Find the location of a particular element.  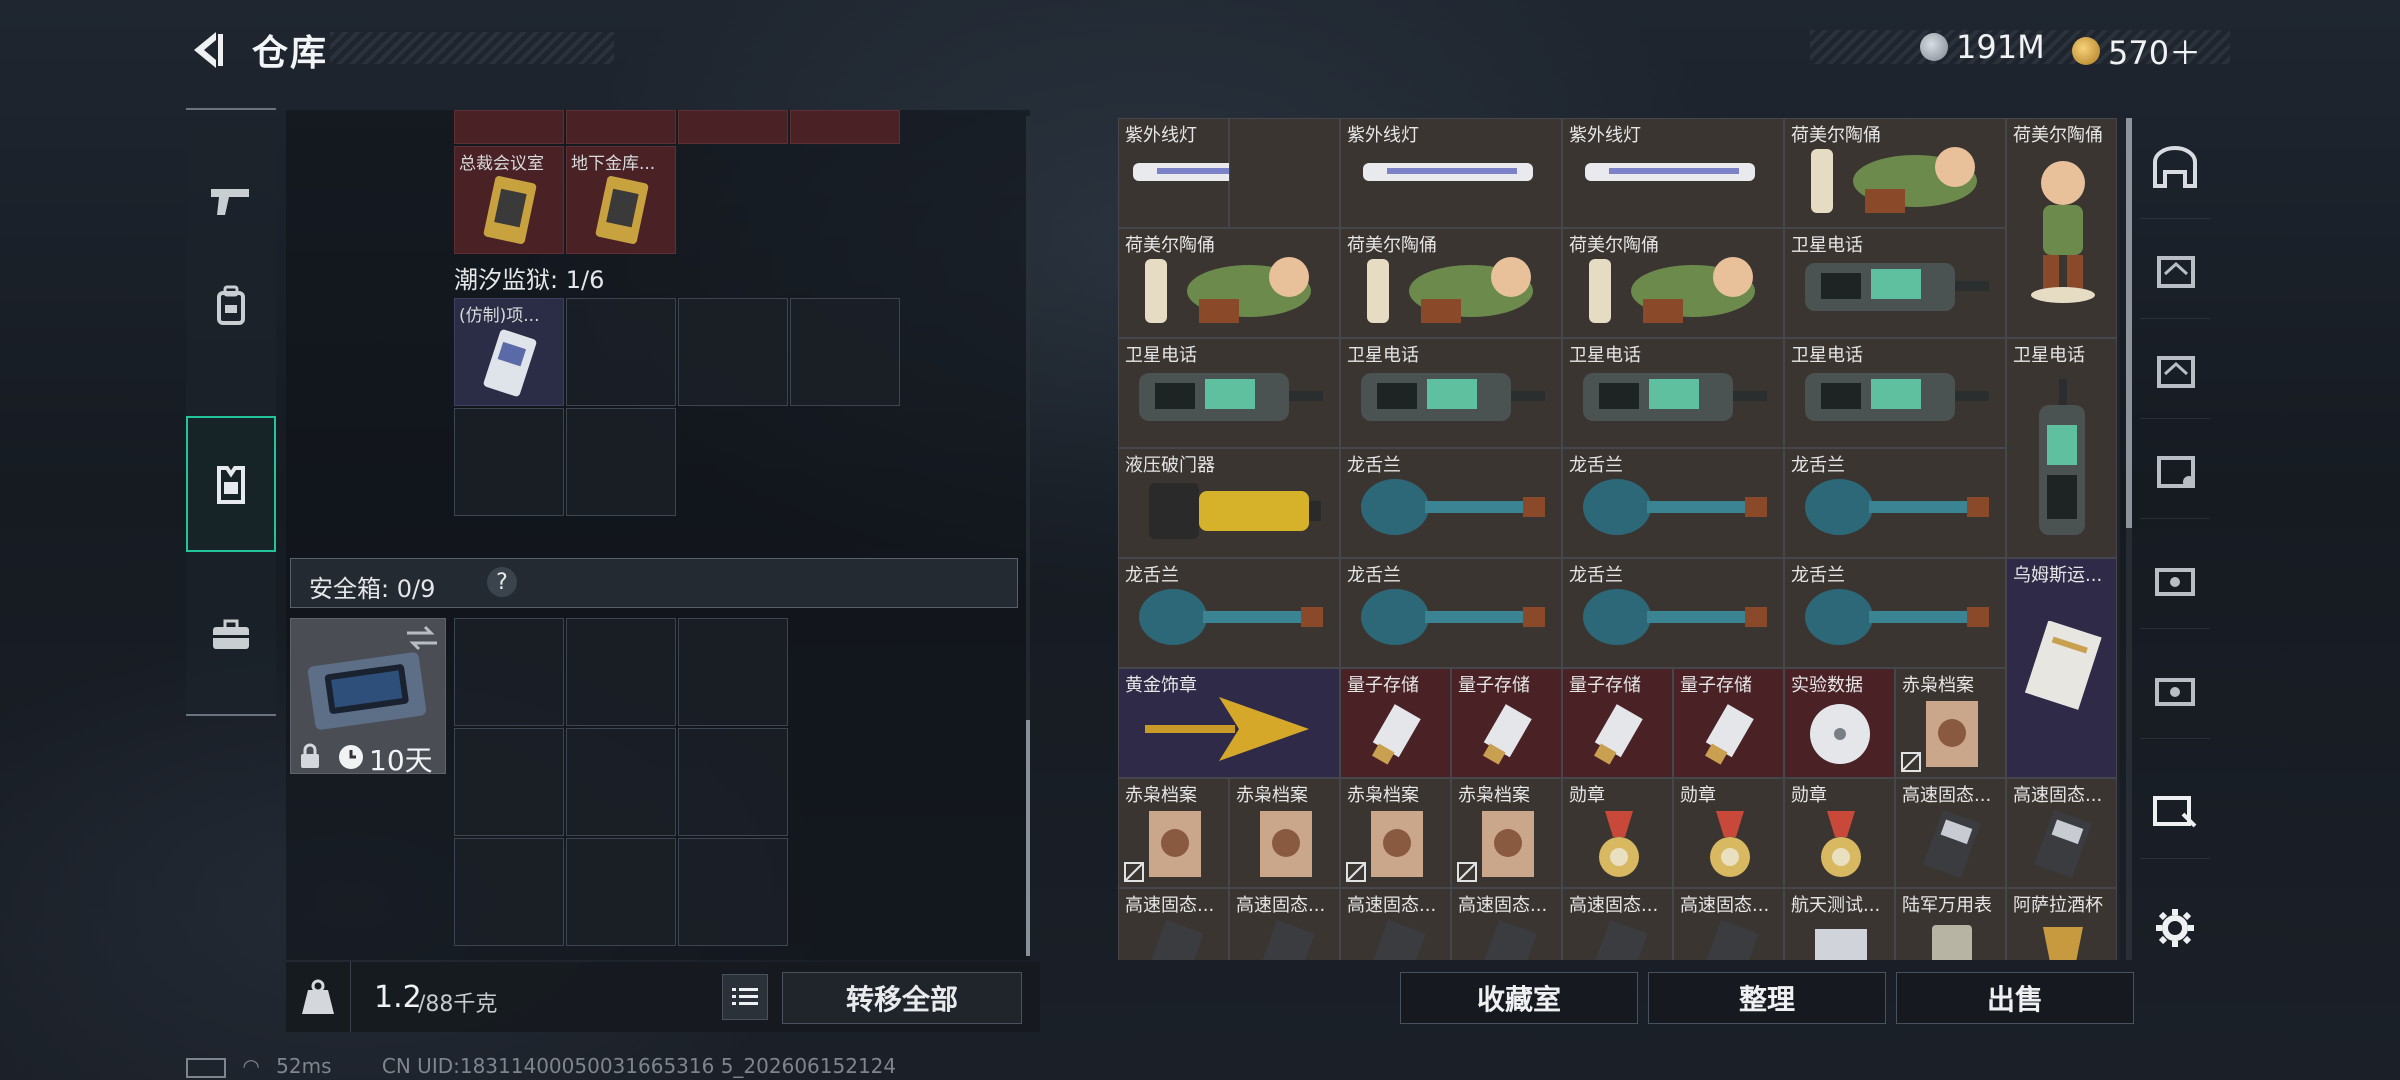

stash-item: 陆军万用表 is located at coordinates (1950, 924).